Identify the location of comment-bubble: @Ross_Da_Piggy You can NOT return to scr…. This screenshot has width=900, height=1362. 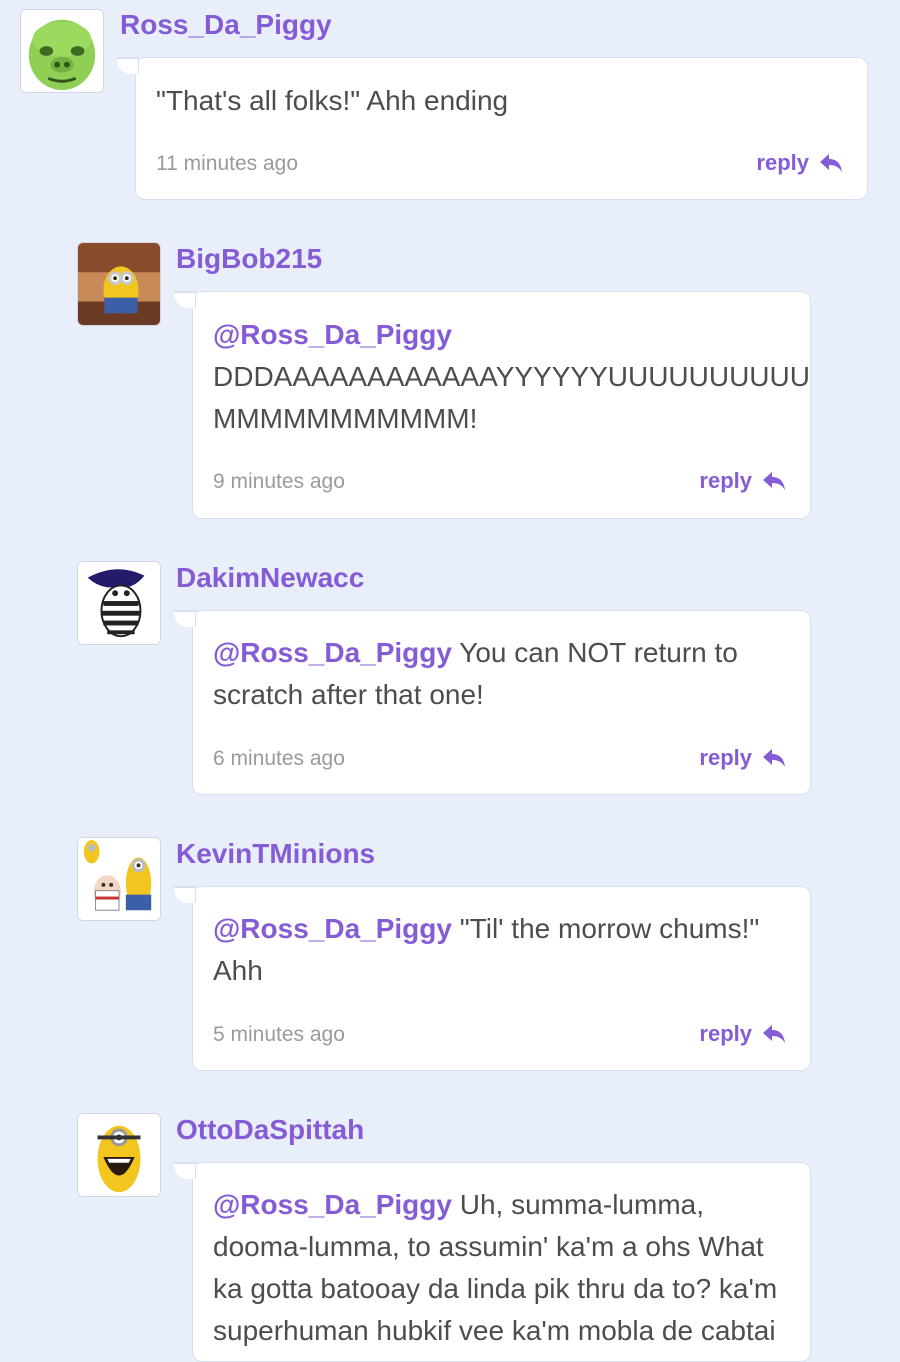
(492, 702).